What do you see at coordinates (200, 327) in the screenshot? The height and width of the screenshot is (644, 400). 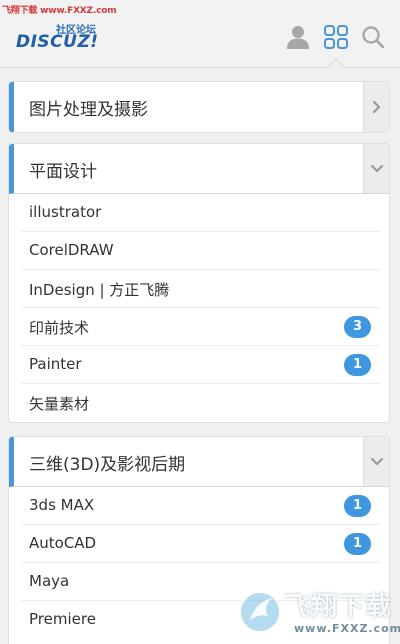 I see `forum-row: 印前技术 3` at bounding box center [200, 327].